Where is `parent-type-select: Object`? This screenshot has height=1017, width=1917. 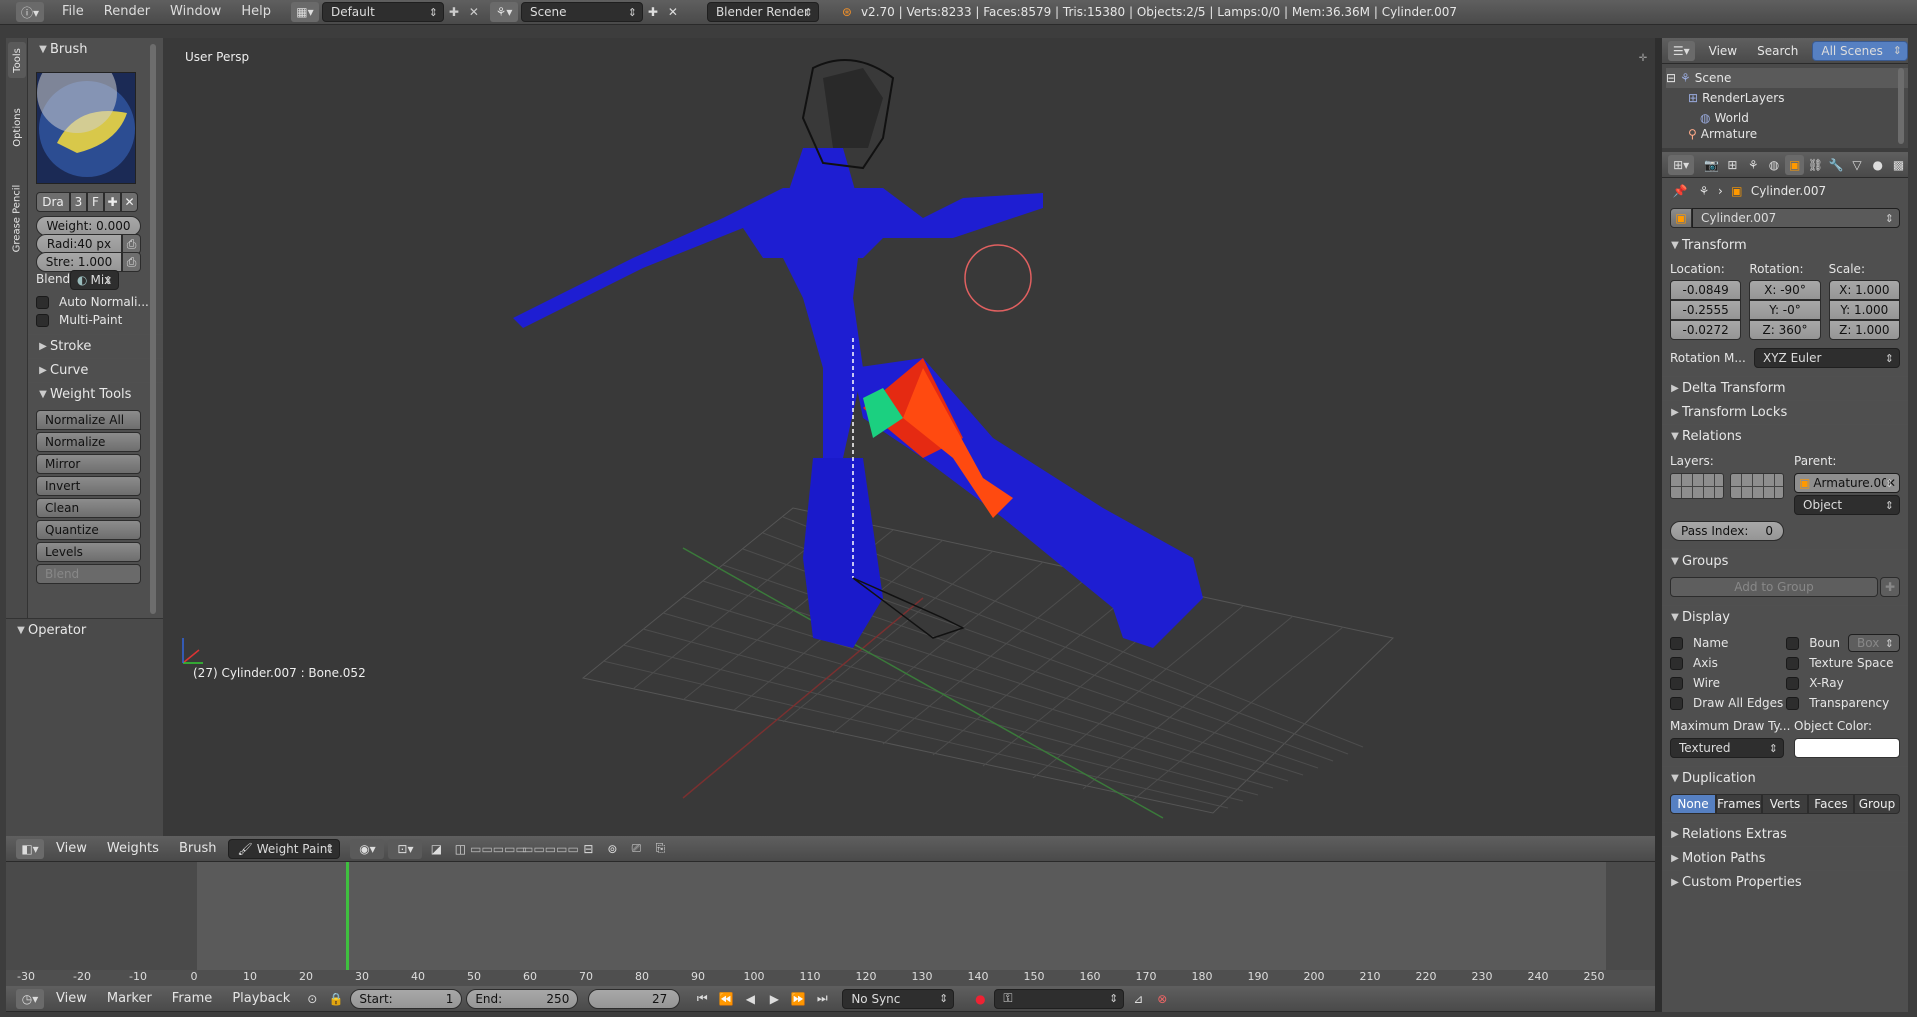
parent-type-select: Object is located at coordinates (1847, 505).